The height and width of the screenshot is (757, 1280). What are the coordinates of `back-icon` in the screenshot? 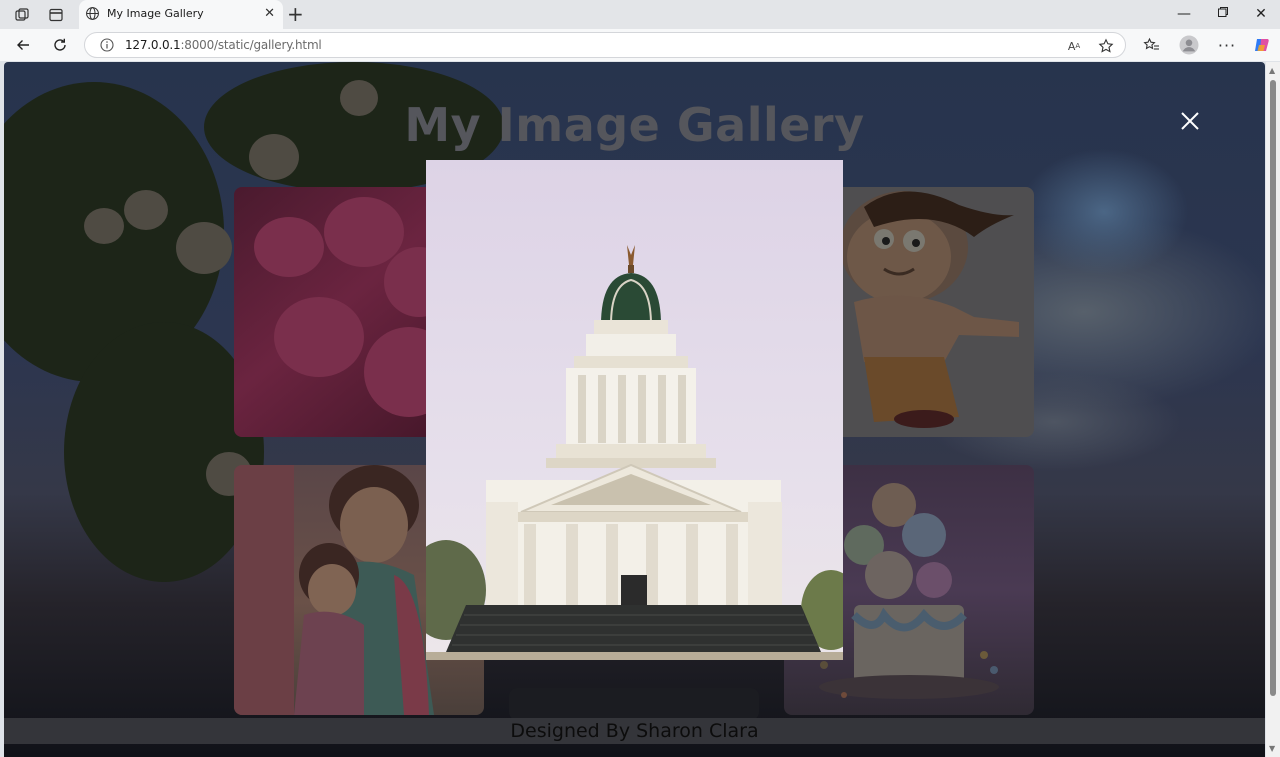 It's located at (23, 45).